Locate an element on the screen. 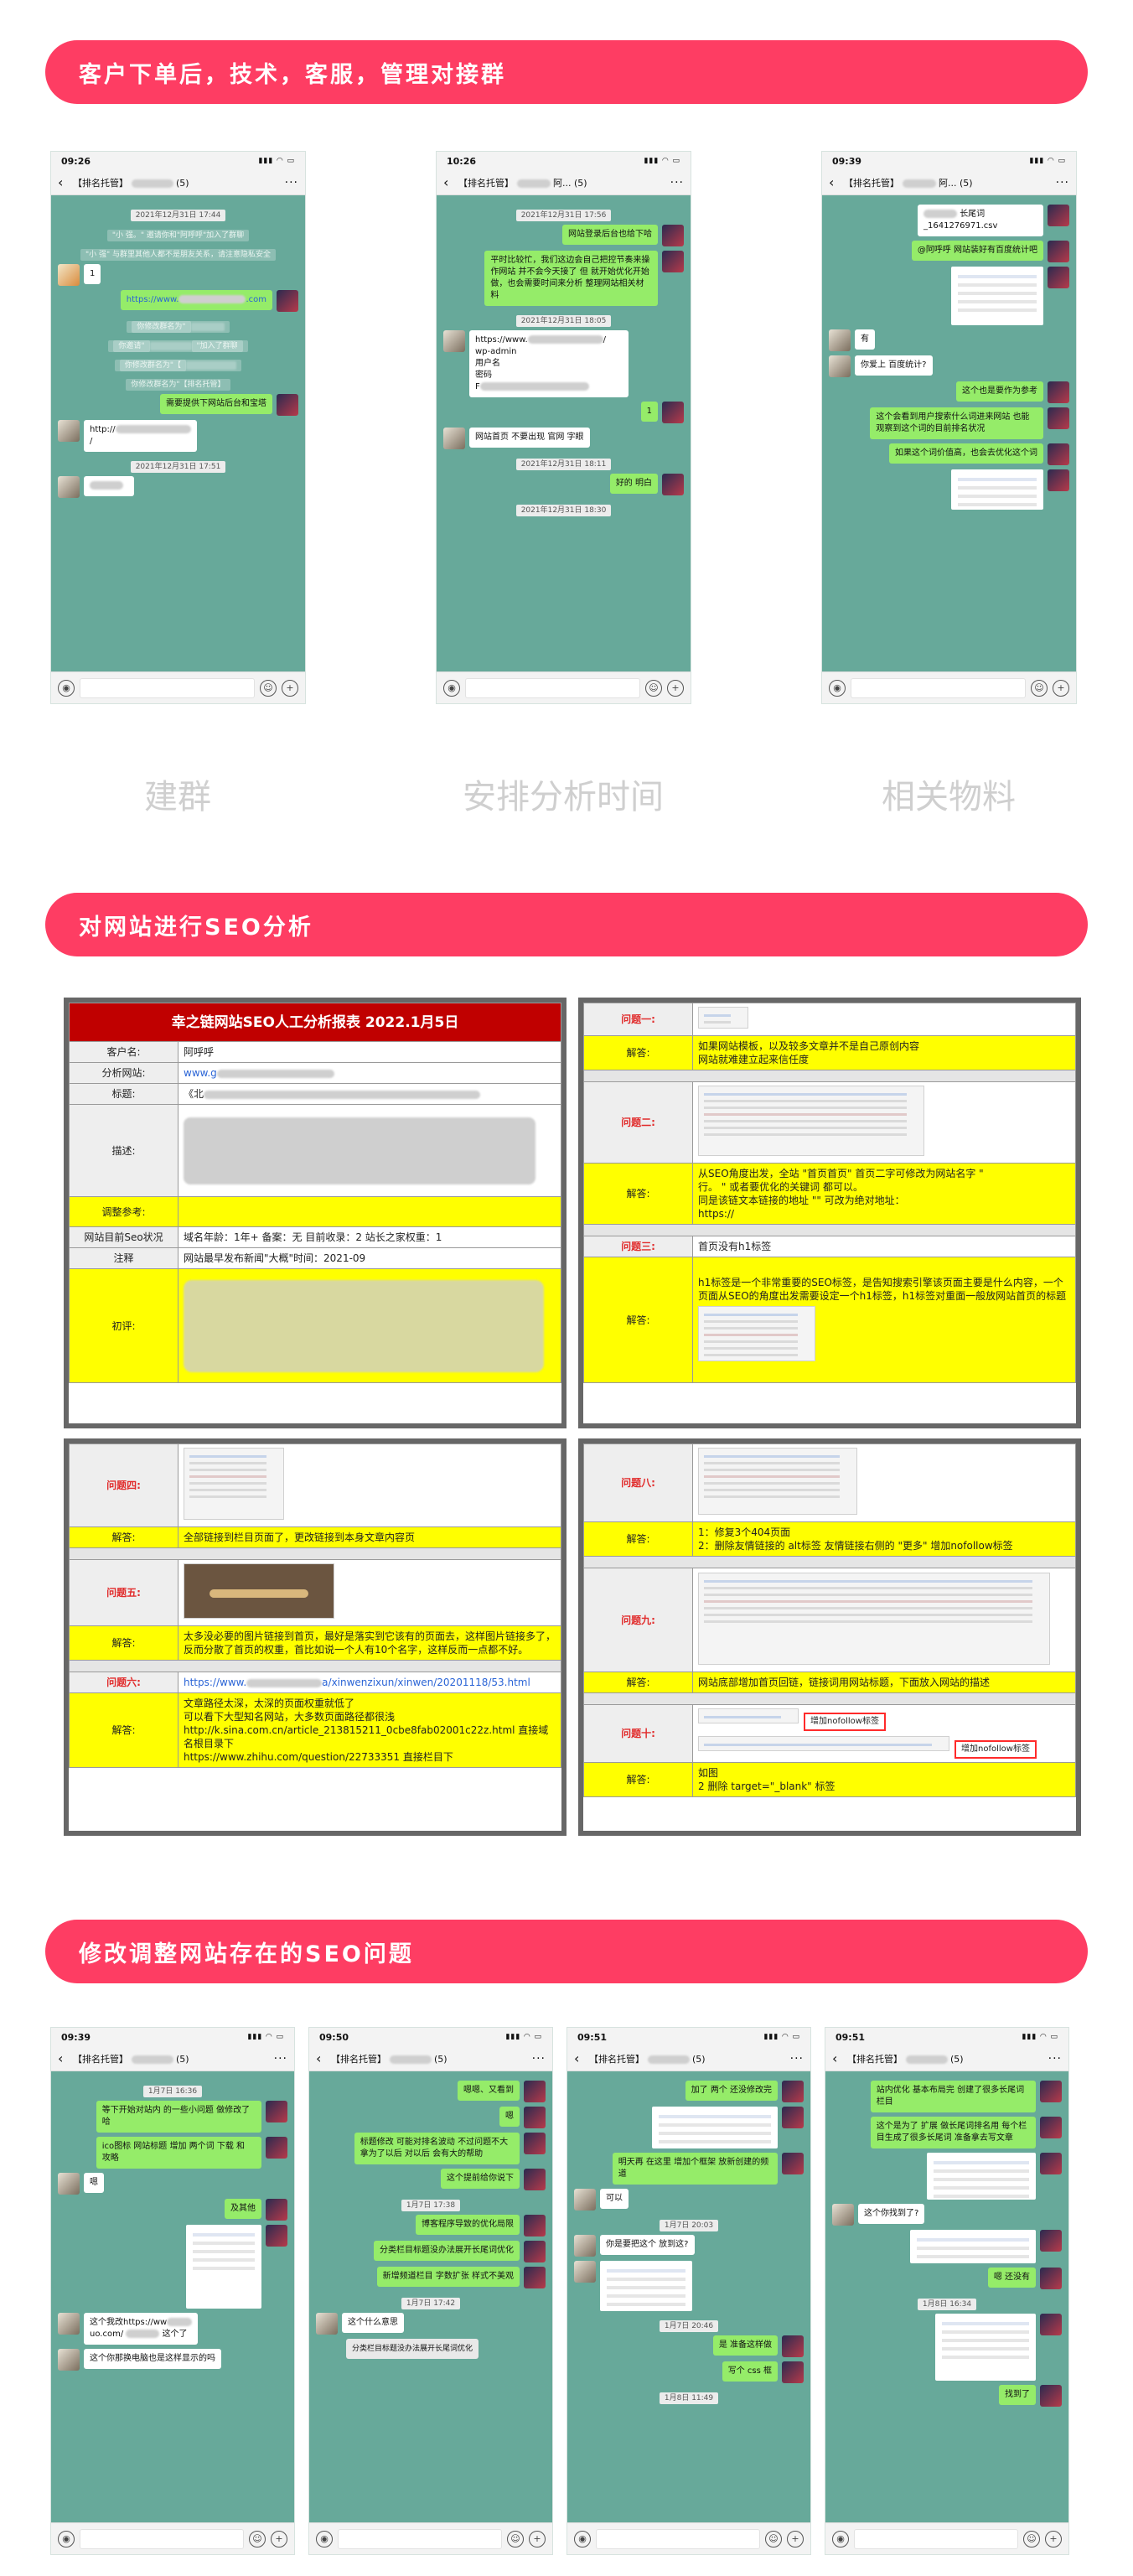 The image size is (1133, 2576). nofollow-tag-2: 增加nofollow标签 is located at coordinates (996, 1749).